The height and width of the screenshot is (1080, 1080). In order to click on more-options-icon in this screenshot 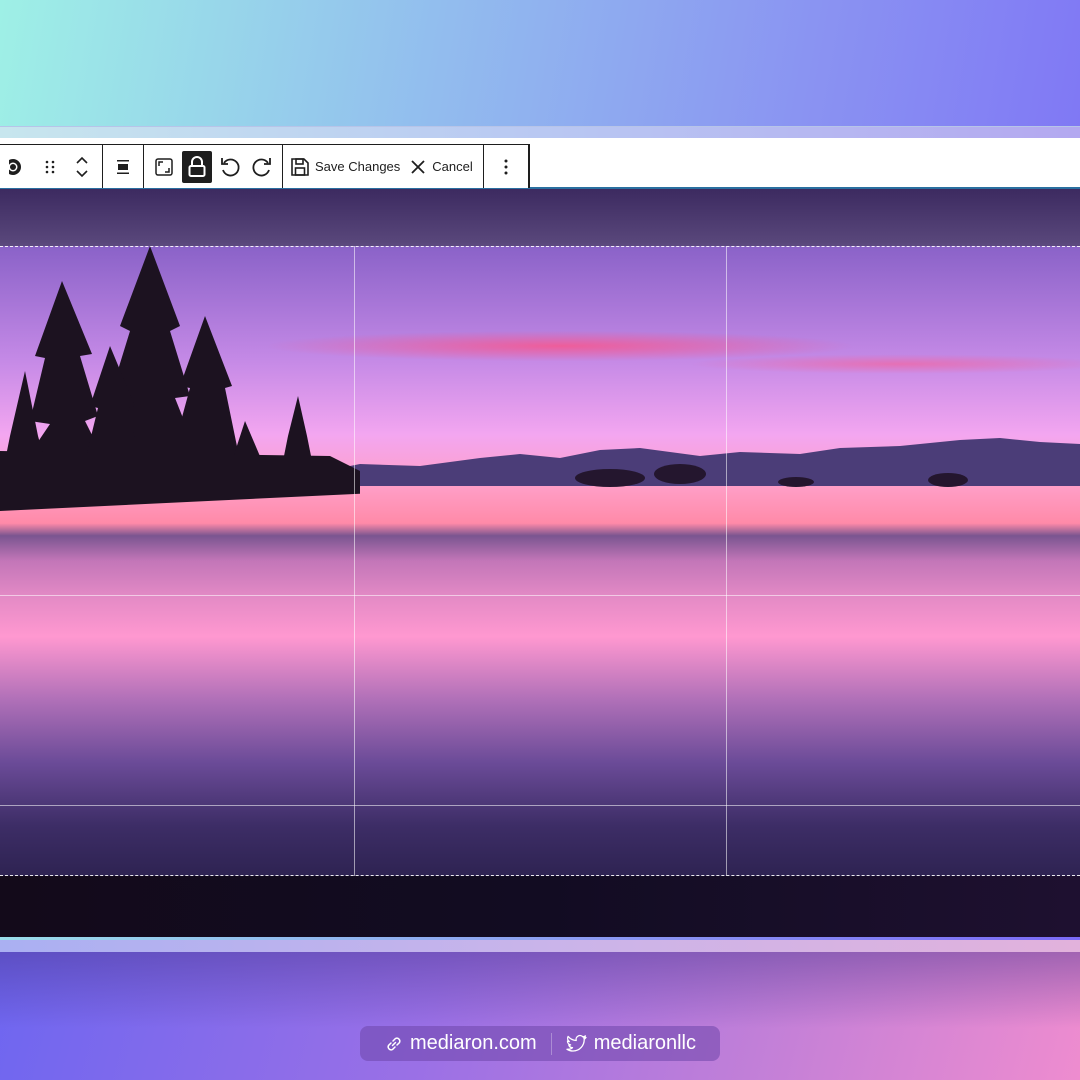, I will do `click(506, 167)`.